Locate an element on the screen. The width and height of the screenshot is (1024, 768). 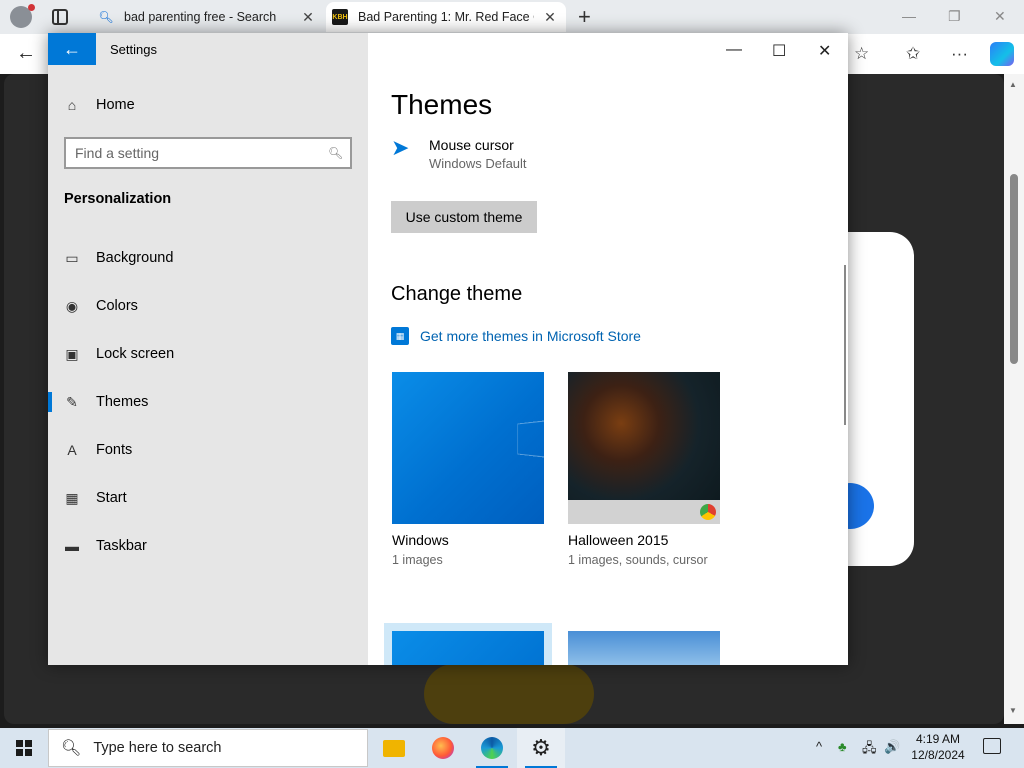
more-options-icon: ··· is located at coordinates (959, 54).